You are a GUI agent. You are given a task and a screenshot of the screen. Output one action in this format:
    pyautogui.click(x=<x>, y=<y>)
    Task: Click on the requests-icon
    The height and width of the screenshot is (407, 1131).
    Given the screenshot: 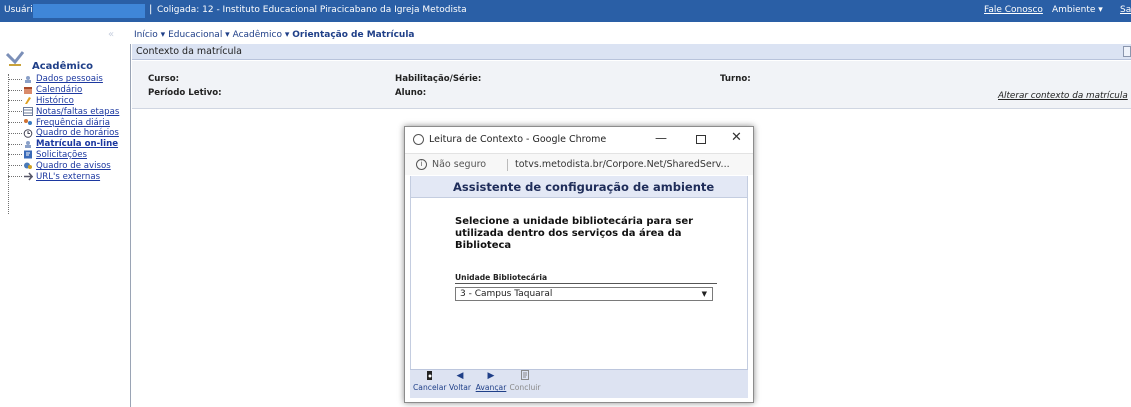 What is the action you would take?
    pyautogui.click(x=28, y=154)
    